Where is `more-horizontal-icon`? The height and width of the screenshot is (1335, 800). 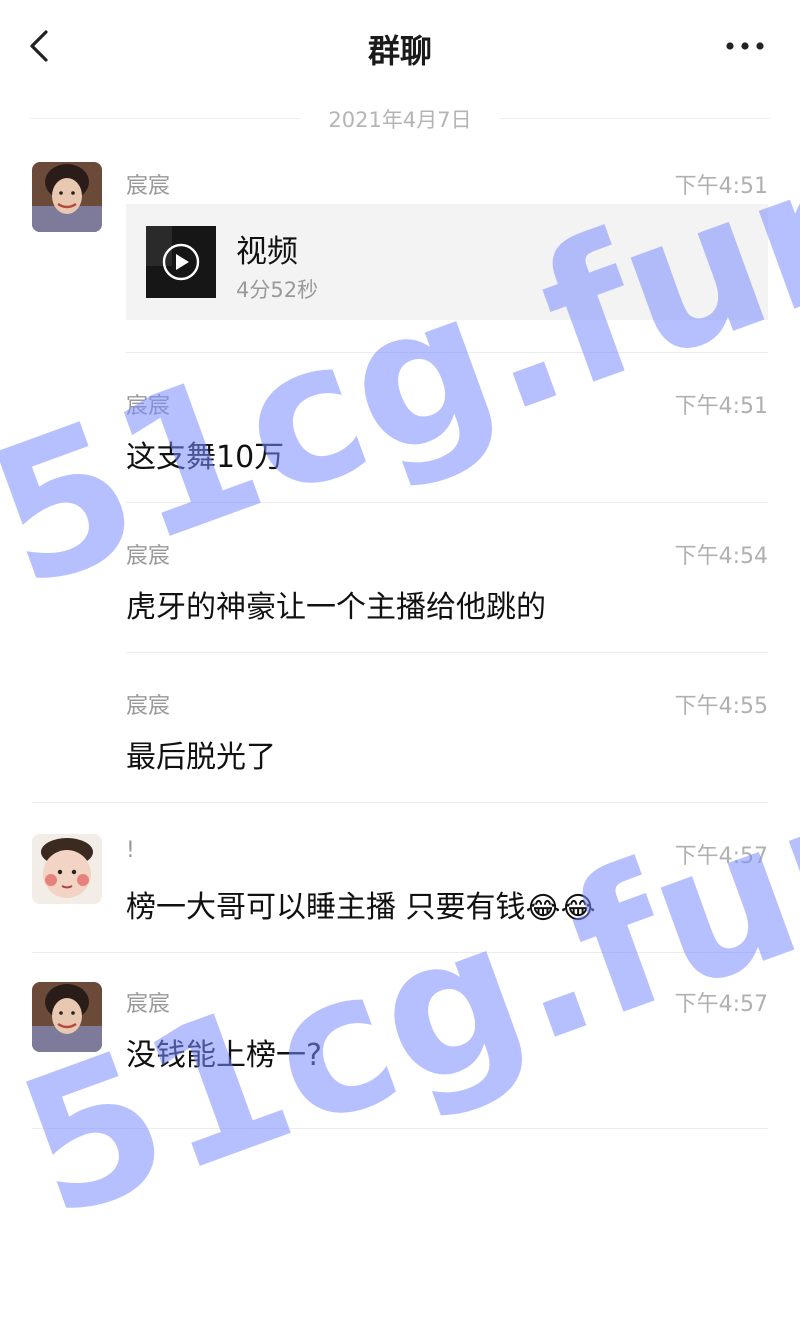 more-horizontal-icon is located at coordinates (745, 46).